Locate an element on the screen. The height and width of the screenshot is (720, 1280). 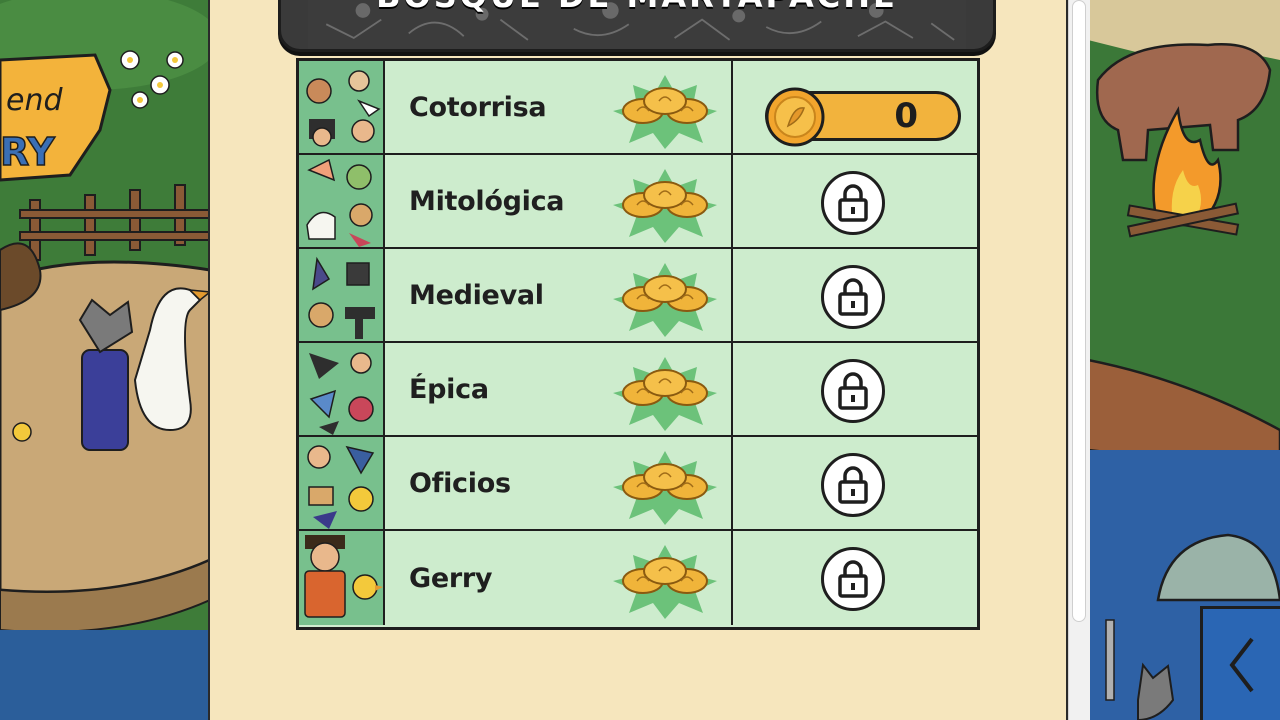
back-button is located at coordinates (1240, 663).